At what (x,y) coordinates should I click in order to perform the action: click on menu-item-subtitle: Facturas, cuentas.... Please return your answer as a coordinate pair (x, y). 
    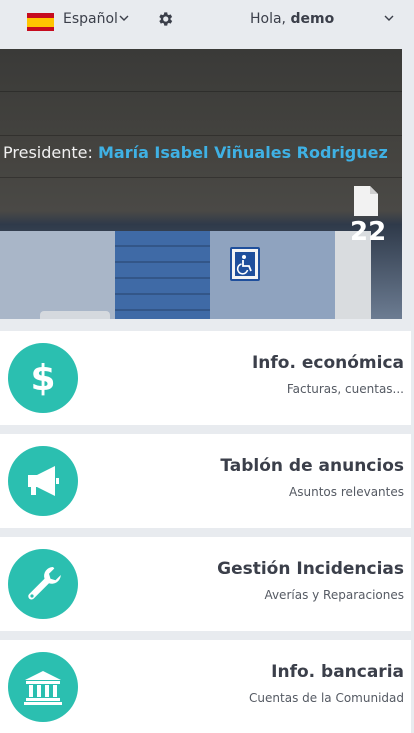
    Looking at the image, I should click on (345, 389).